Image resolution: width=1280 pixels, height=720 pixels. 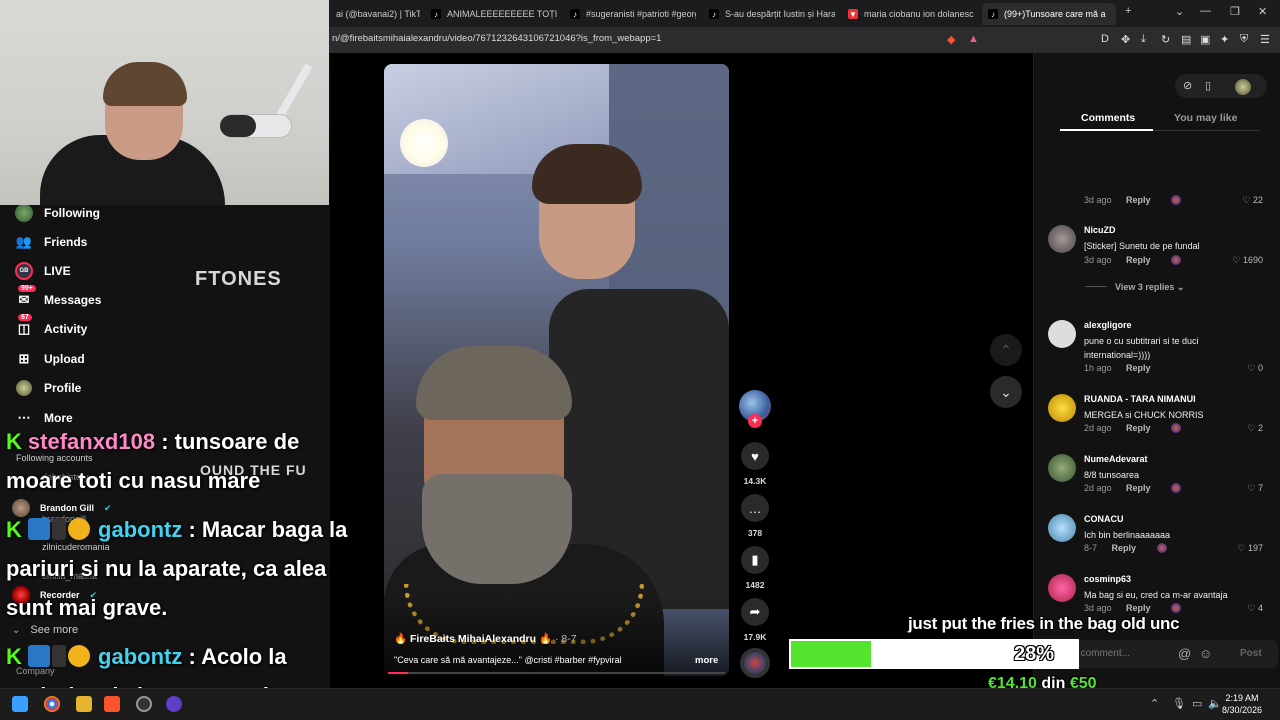 What do you see at coordinates (1252, 200) in the screenshot?
I see `comment-like: ♡ 22` at bounding box center [1252, 200].